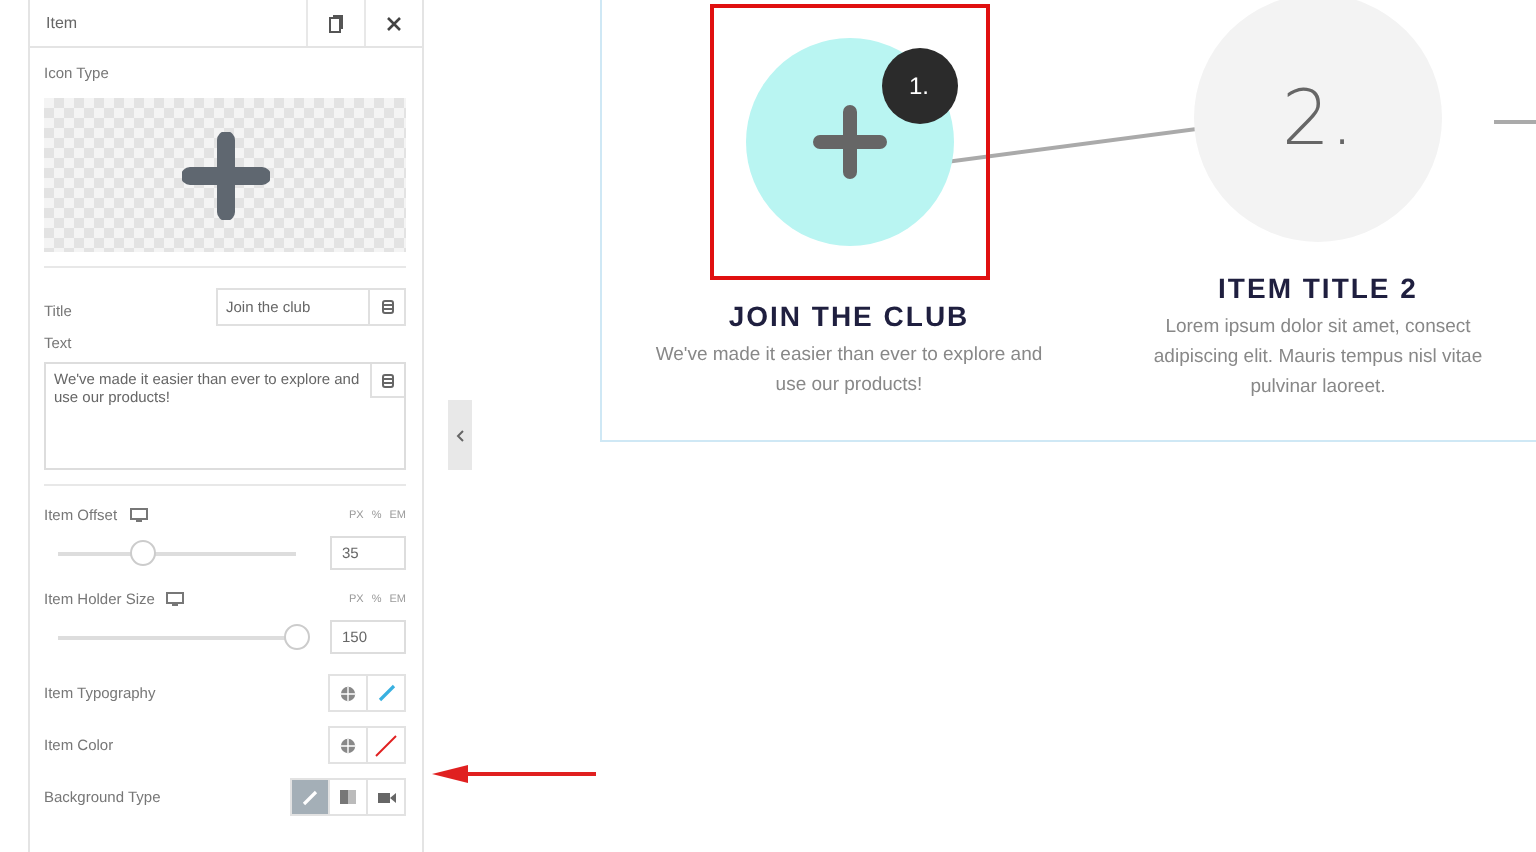 The width and height of the screenshot is (1536, 852). I want to click on brush-icon, so click(310, 797).